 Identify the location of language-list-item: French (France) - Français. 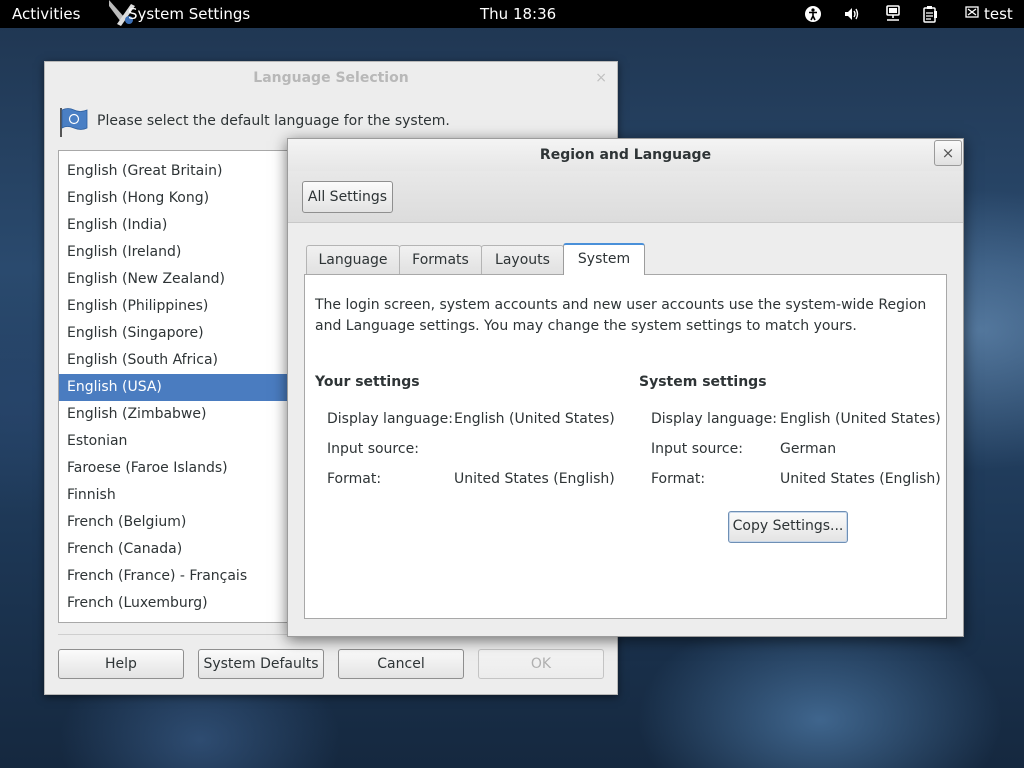
(188, 576).